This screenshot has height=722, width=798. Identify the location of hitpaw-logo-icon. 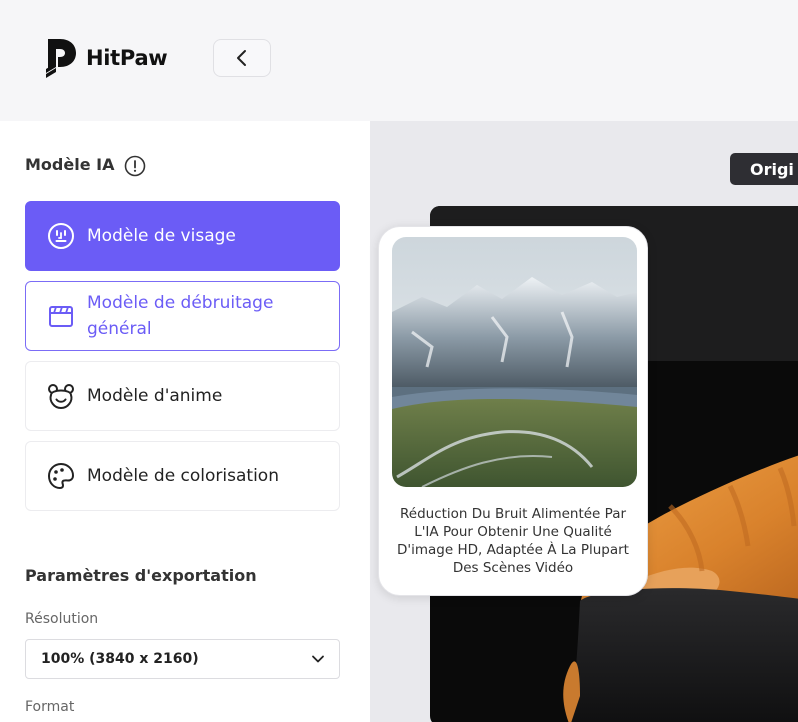
(61, 58).